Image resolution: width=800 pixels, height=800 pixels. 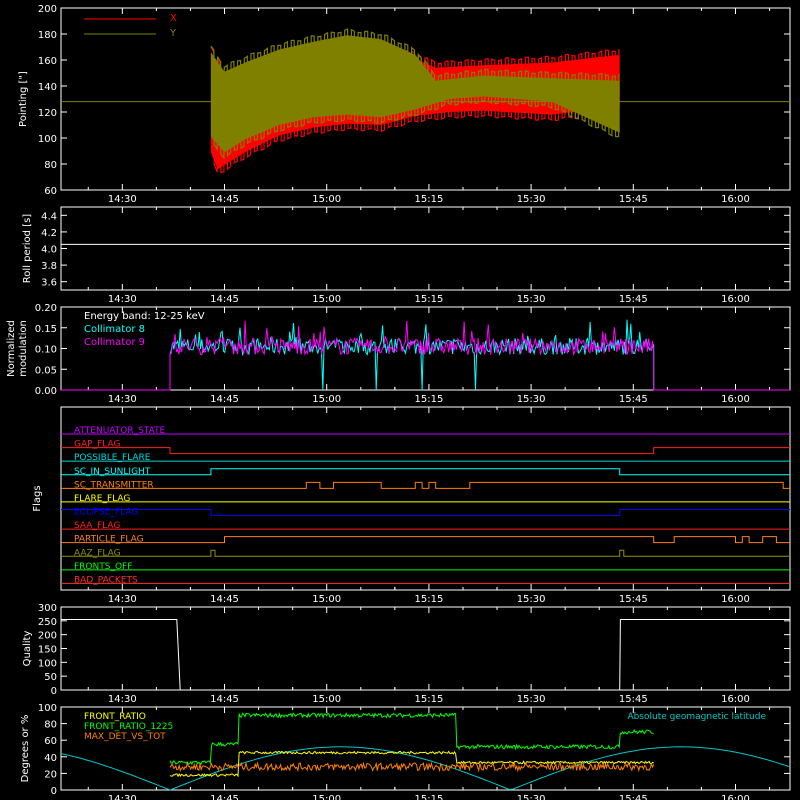 I want to click on pointing-ytick-label: 160, so click(x=47, y=61).